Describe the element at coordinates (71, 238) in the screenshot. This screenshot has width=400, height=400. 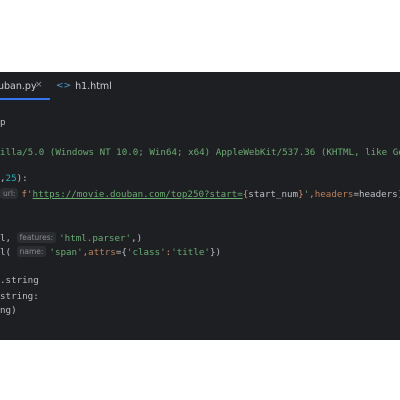
I see `code-line: l, features:'html.parser',)` at that location.